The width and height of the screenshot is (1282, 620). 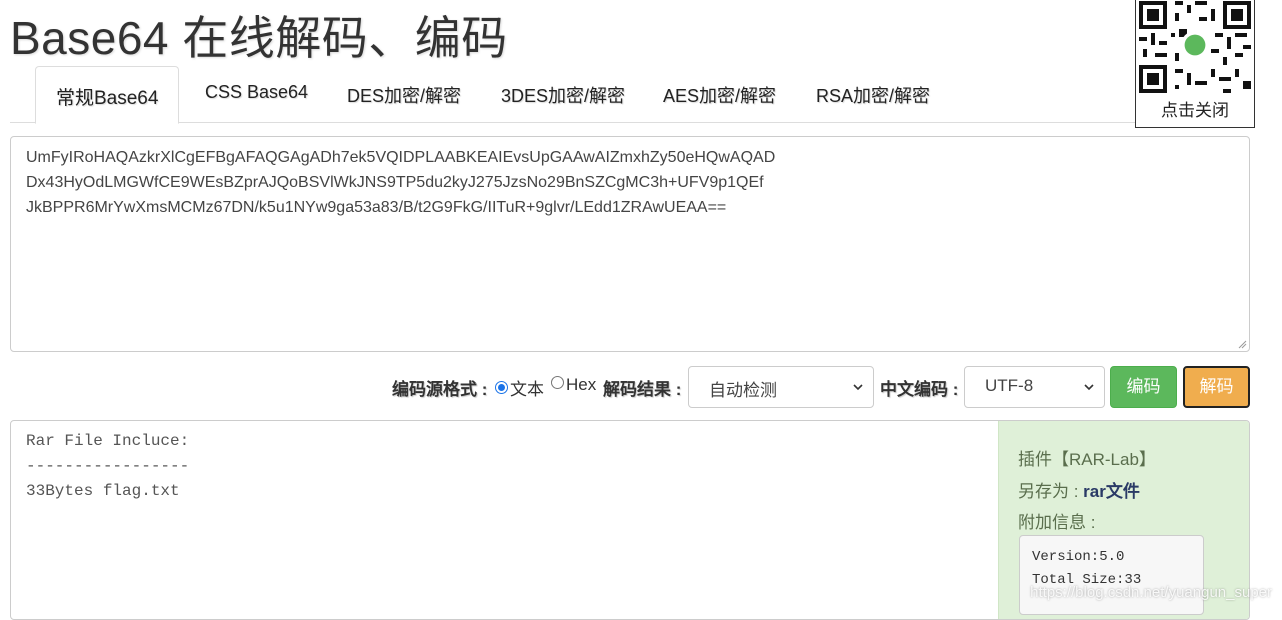 I want to click on version-text: Version:5.0, so click(x=1078, y=557).